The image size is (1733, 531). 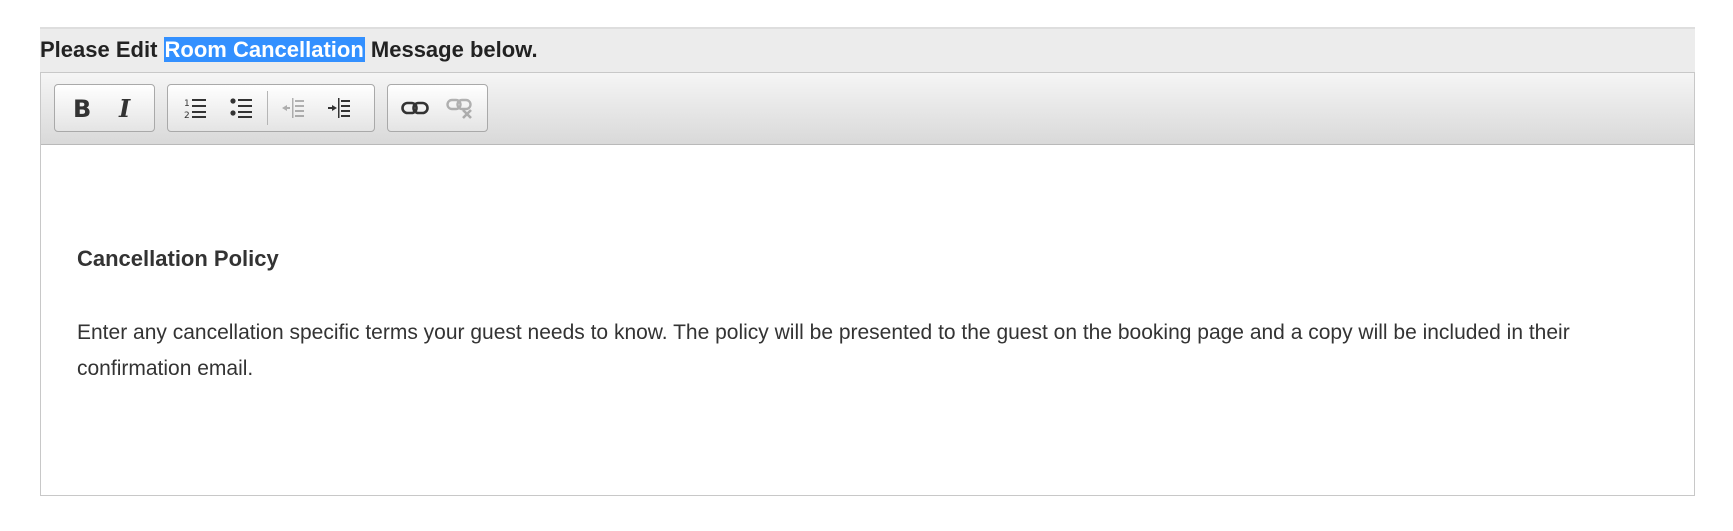 I want to click on heading-highlight: Room Cancellation, so click(x=264, y=49).